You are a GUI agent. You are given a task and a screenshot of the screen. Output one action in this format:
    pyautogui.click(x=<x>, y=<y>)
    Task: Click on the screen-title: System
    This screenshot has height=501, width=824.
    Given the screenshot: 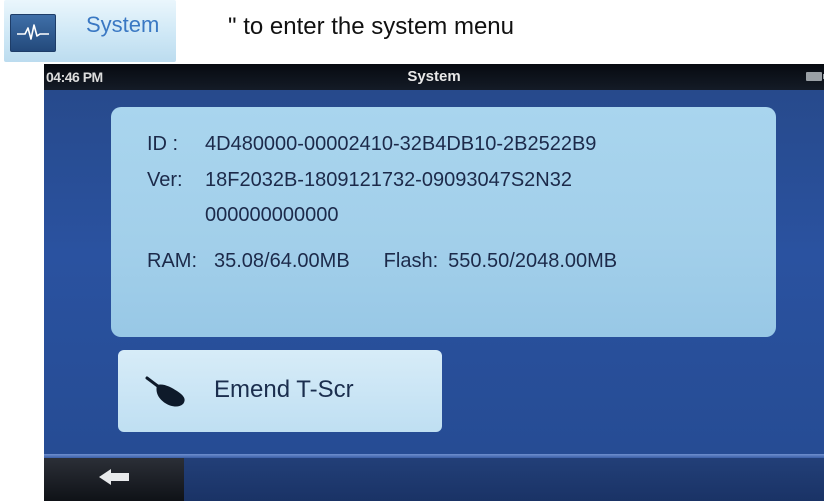 What is the action you would take?
    pyautogui.click(x=434, y=76)
    